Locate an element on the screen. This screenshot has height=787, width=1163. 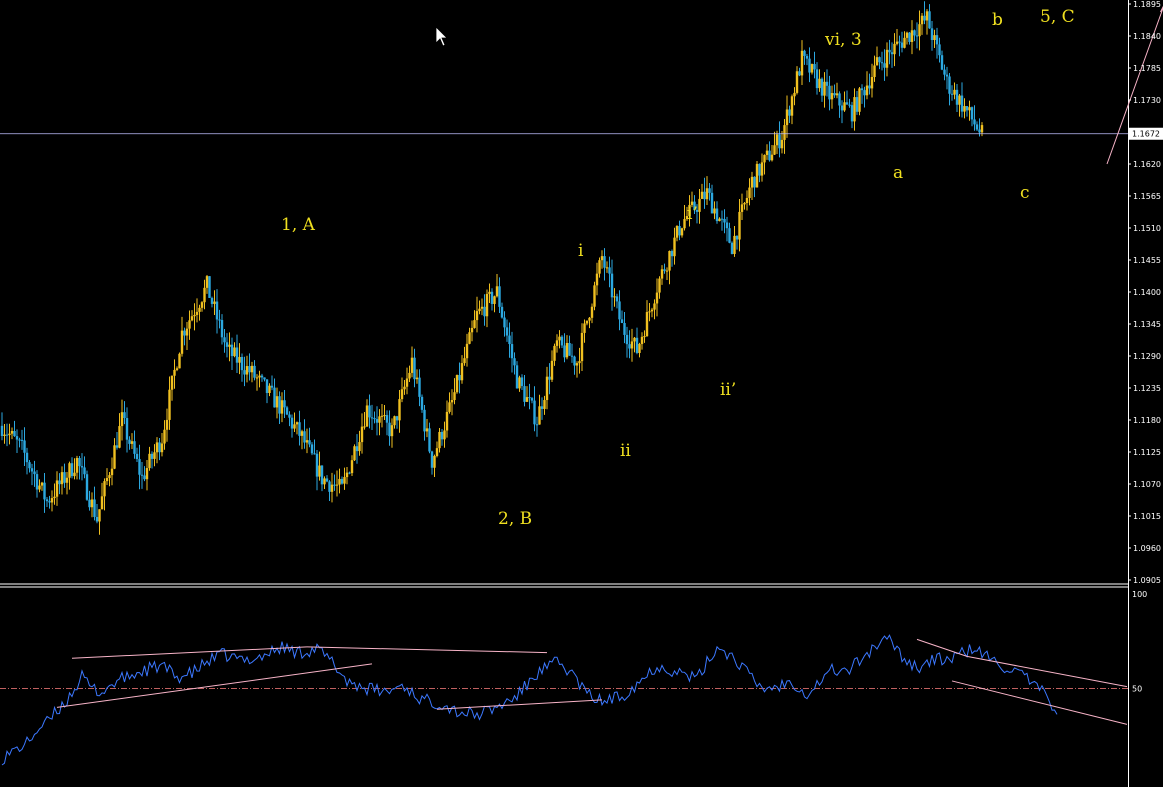
projection-arrow is located at coordinates (1134, 85).